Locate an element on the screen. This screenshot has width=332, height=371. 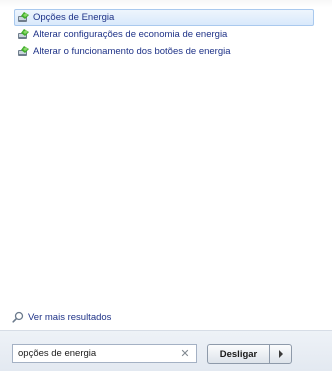
shutdown-button: Desligar is located at coordinates (238, 354).